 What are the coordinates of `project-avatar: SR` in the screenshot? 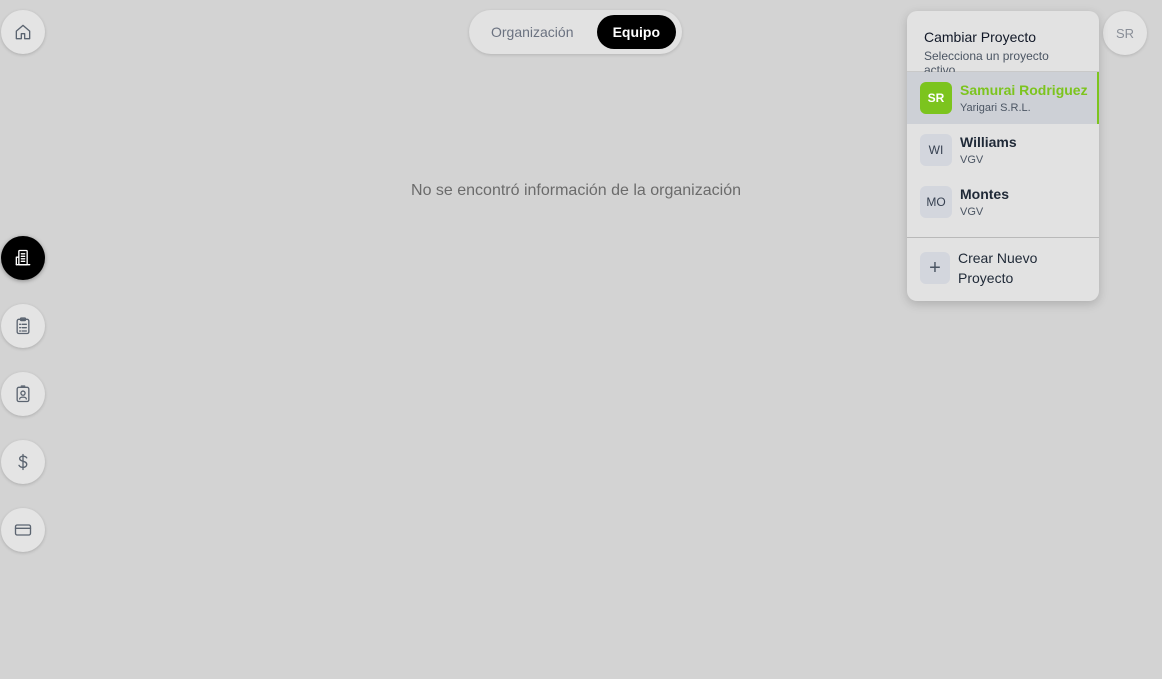 It's located at (936, 98).